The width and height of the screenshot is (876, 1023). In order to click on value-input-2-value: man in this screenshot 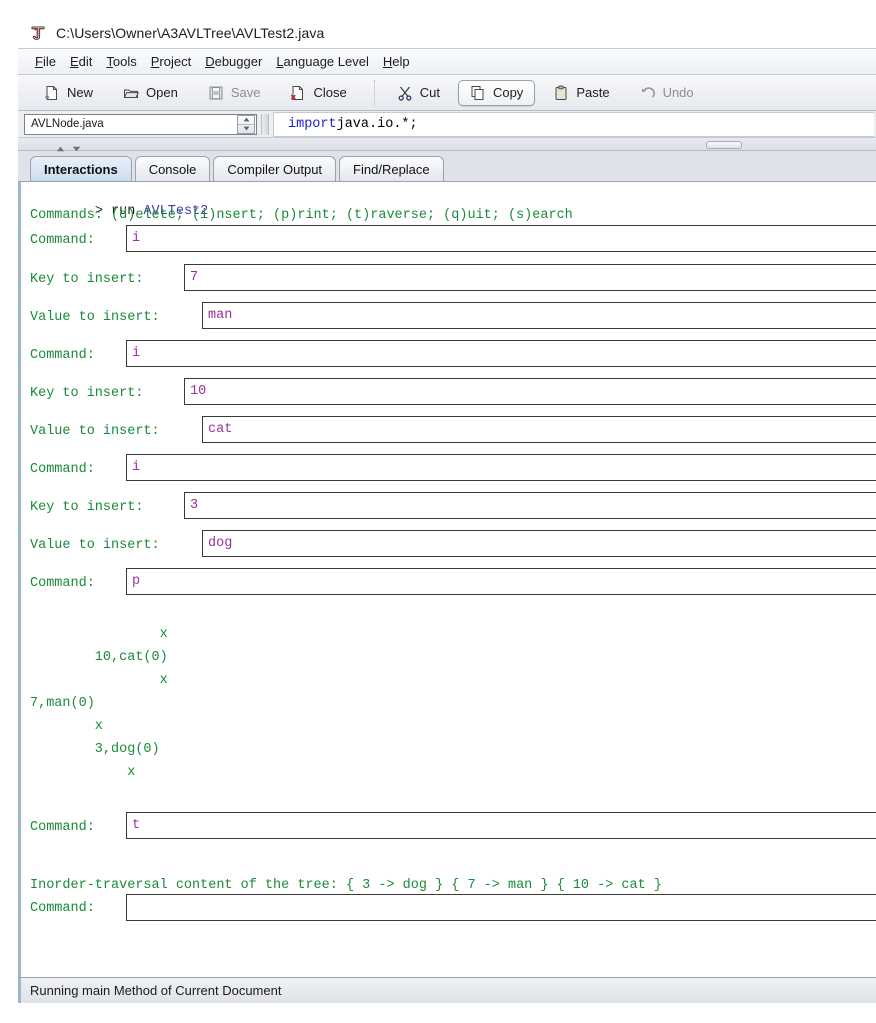, I will do `click(220, 315)`.